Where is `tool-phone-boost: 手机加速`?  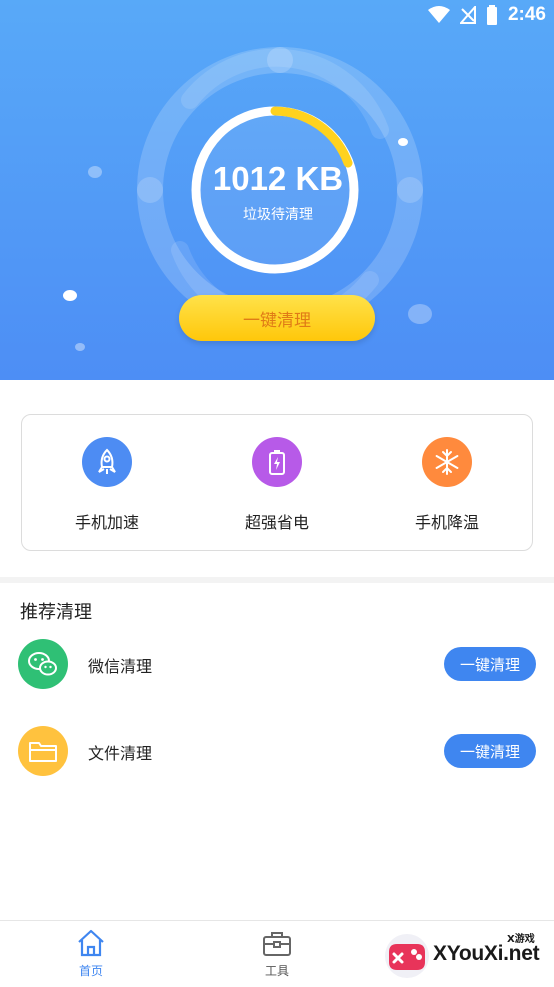
tool-phone-boost: 手机加速 is located at coordinates (107, 485).